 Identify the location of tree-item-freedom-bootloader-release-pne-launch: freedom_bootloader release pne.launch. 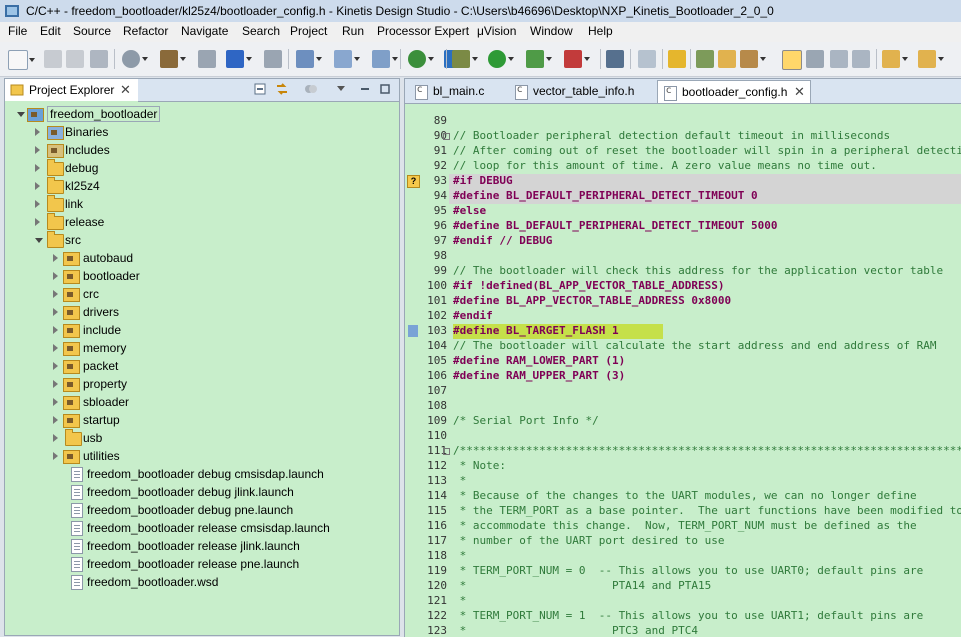
(214, 565).